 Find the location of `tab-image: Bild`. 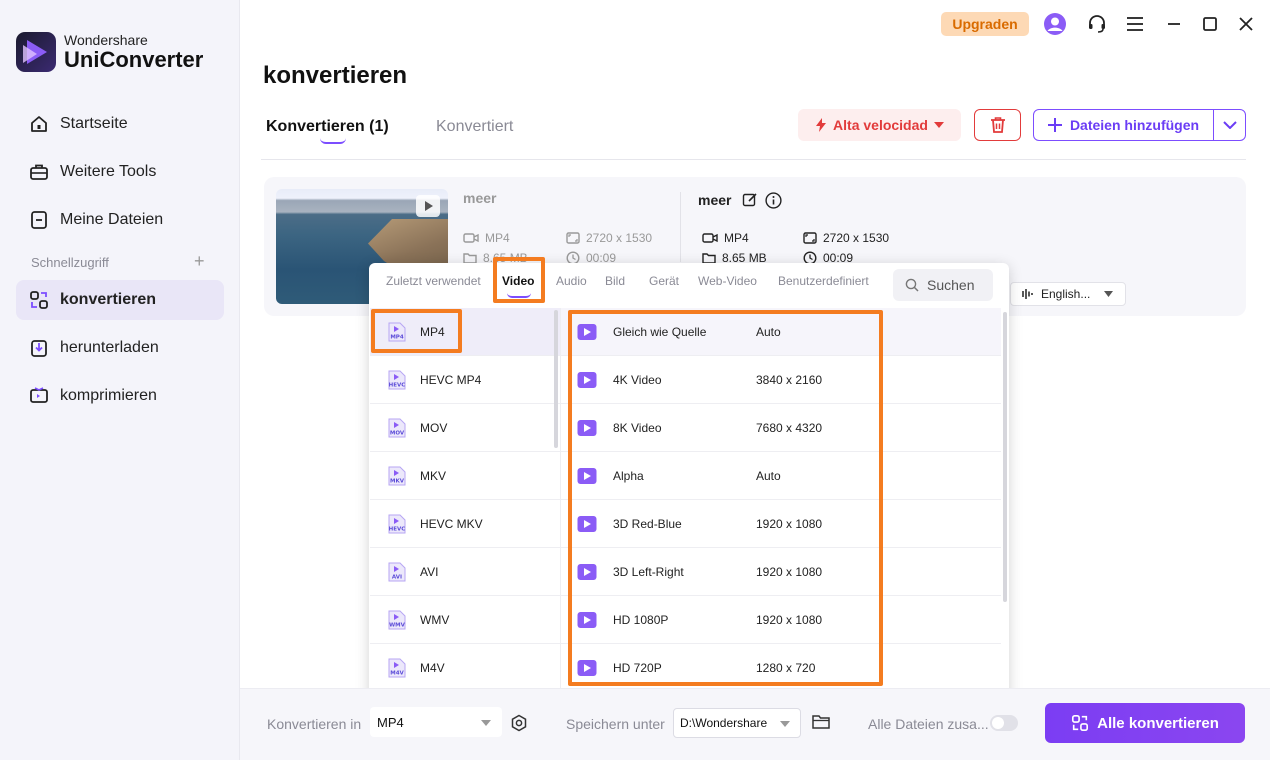

tab-image: Bild is located at coordinates (615, 281).